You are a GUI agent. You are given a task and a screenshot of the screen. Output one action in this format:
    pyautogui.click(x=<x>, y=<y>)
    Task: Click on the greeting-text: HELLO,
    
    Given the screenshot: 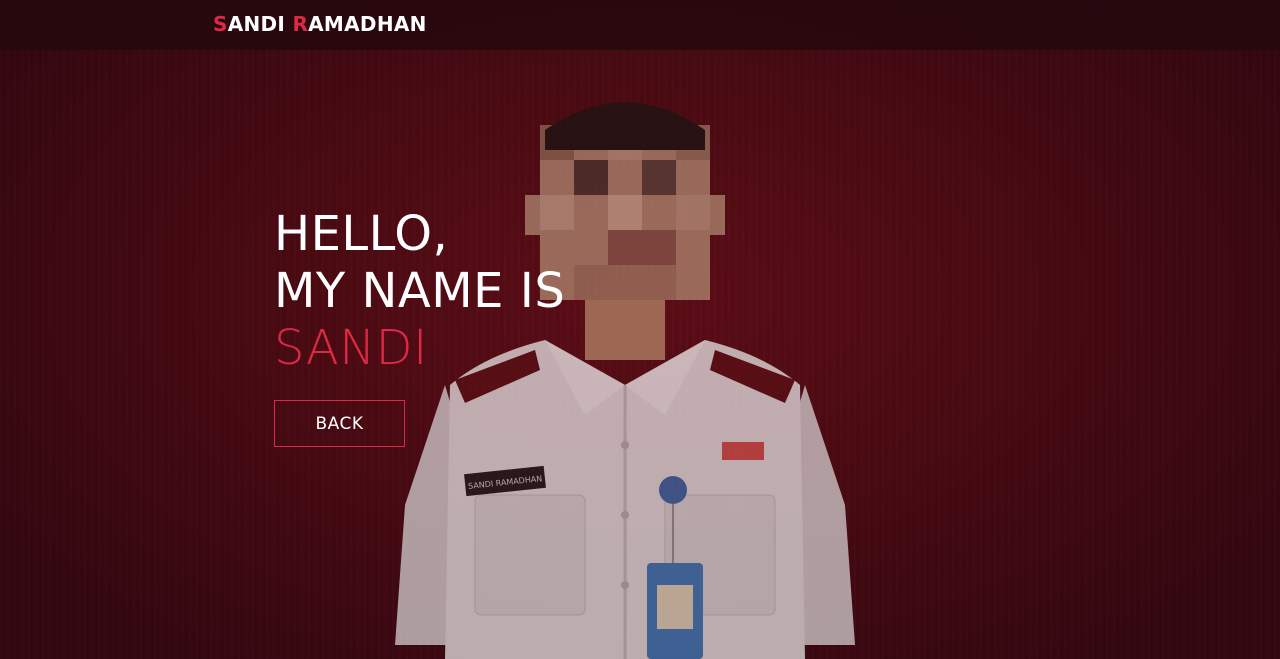 What is the action you would take?
    pyautogui.click(x=361, y=234)
    